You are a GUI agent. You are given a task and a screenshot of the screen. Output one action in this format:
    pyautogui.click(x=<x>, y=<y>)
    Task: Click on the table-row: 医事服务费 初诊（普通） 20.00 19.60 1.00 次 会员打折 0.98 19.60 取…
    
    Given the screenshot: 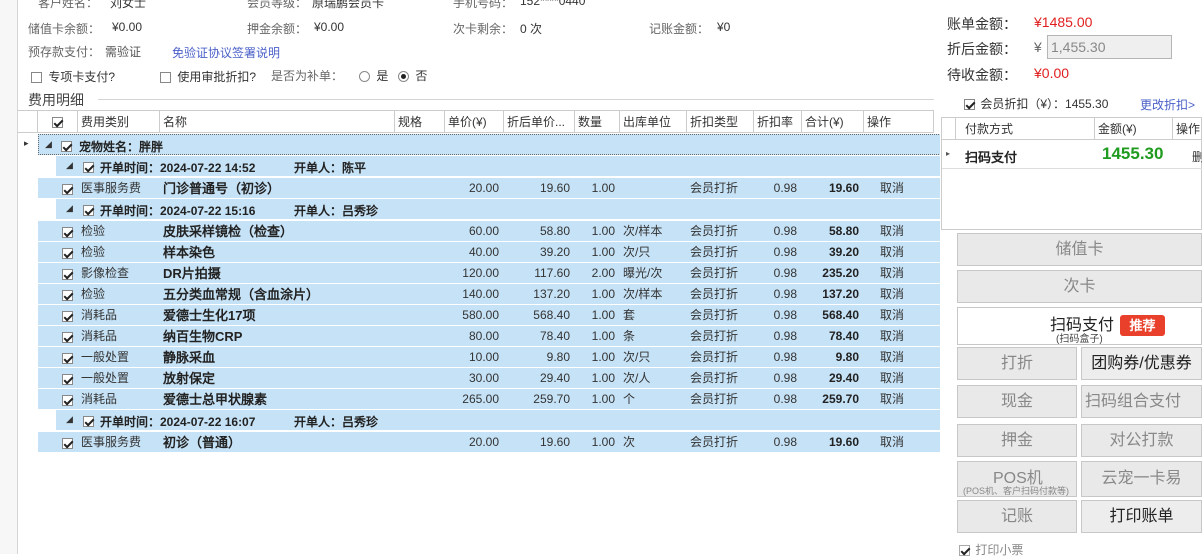 What is the action you would take?
    pyautogui.click(x=494, y=442)
    